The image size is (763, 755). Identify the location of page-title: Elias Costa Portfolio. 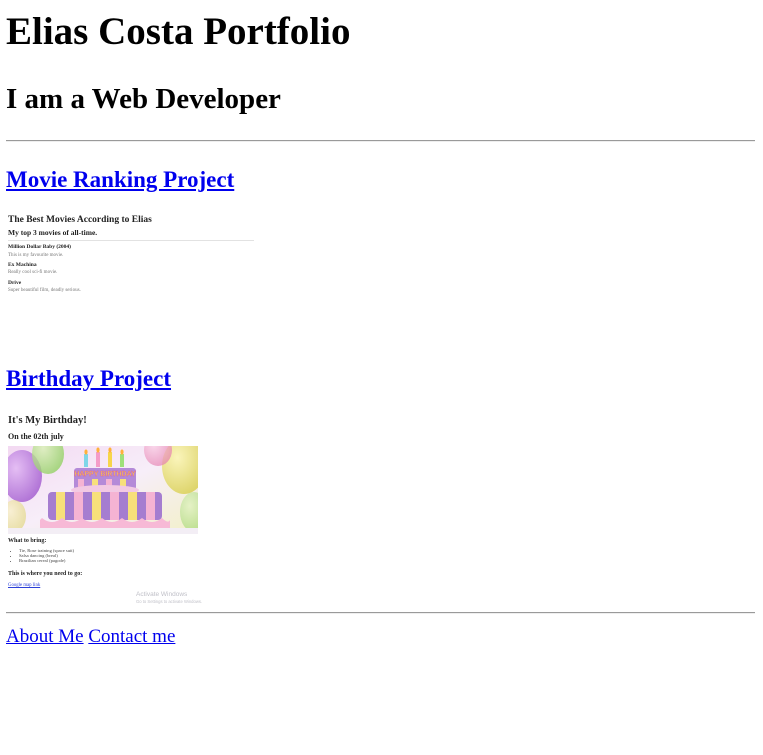
(178, 31).